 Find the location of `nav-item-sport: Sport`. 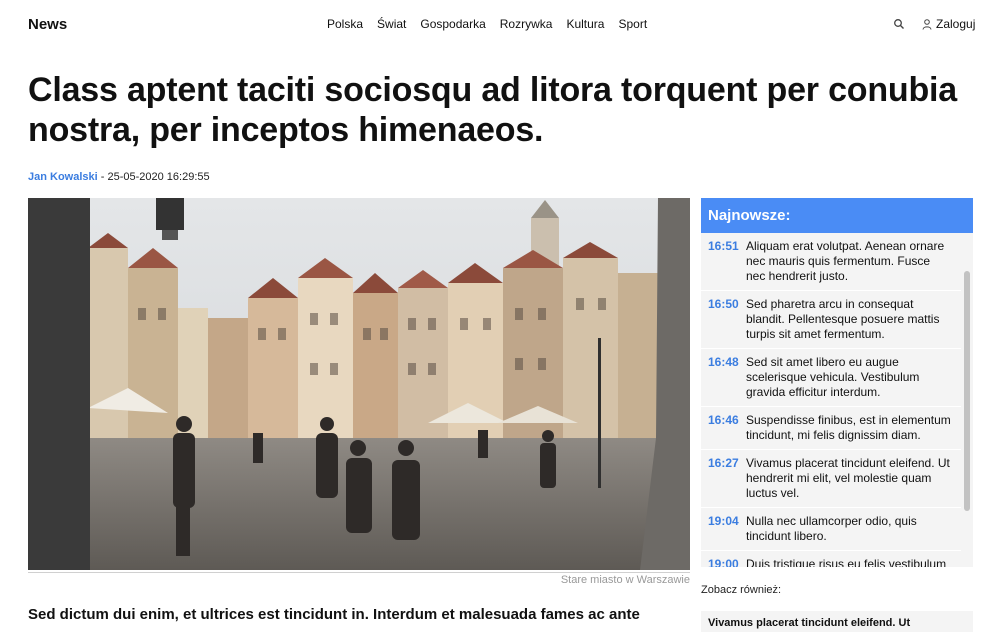

nav-item-sport: Sport is located at coordinates (632, 24).